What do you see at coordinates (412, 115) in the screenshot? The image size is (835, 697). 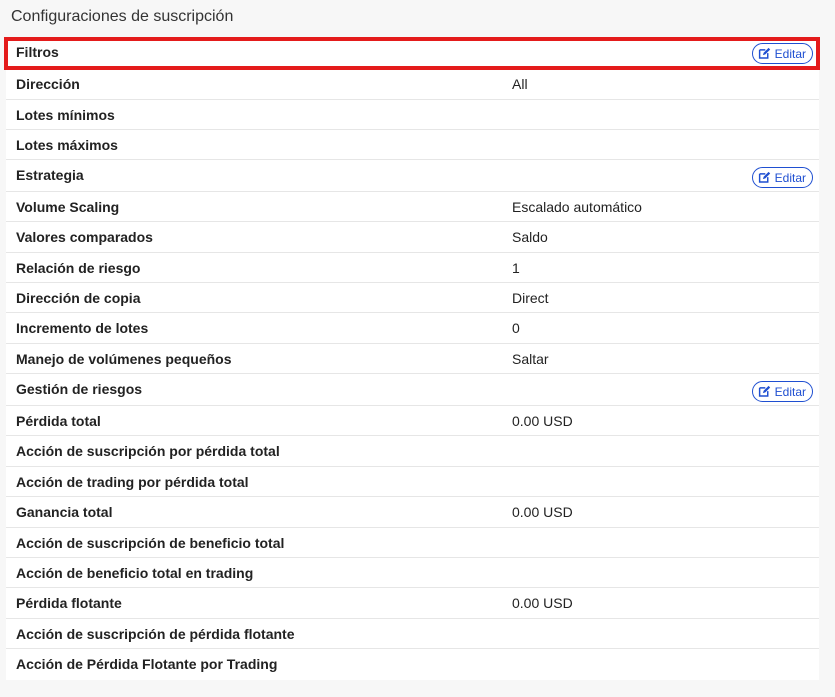 I see `setting-row: Lotes mínimos` at bounding box center [412, 115].